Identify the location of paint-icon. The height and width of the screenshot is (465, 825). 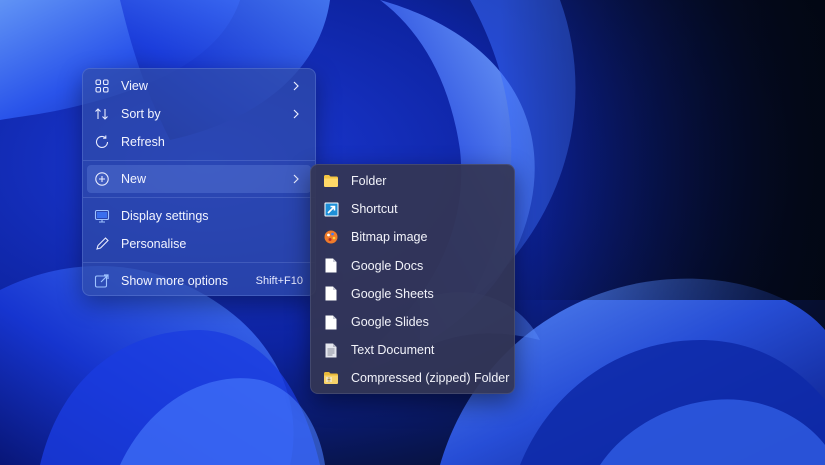
(331, 237).